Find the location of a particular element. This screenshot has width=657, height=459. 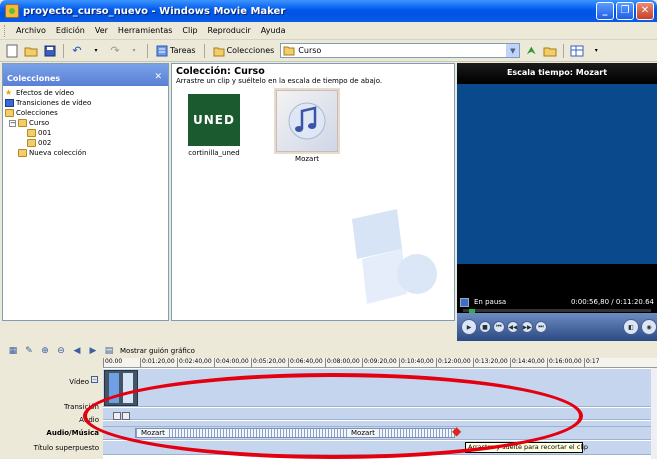

ruler-tick: 0:17 is located at coordinates (602, 362).